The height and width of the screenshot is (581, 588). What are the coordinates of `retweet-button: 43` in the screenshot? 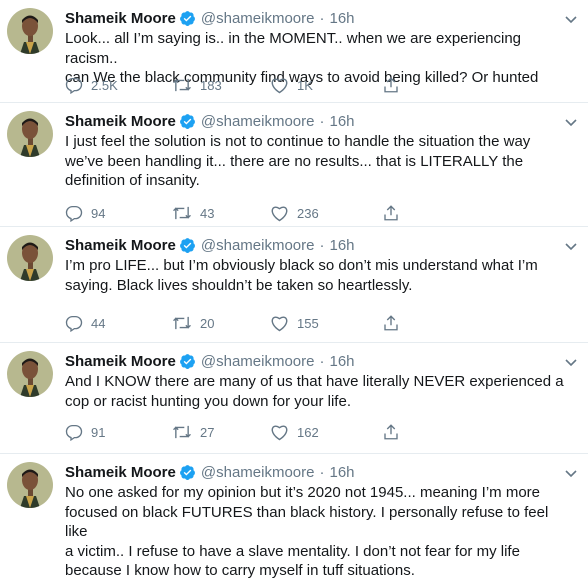 It's located at (193, 213).